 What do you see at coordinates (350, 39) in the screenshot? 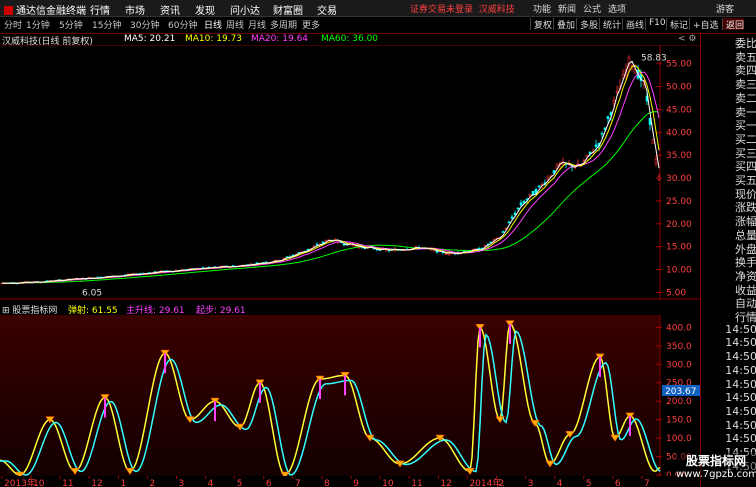
I see `ma60-value: MA60: 36.00` at bounding box center [350, 39].